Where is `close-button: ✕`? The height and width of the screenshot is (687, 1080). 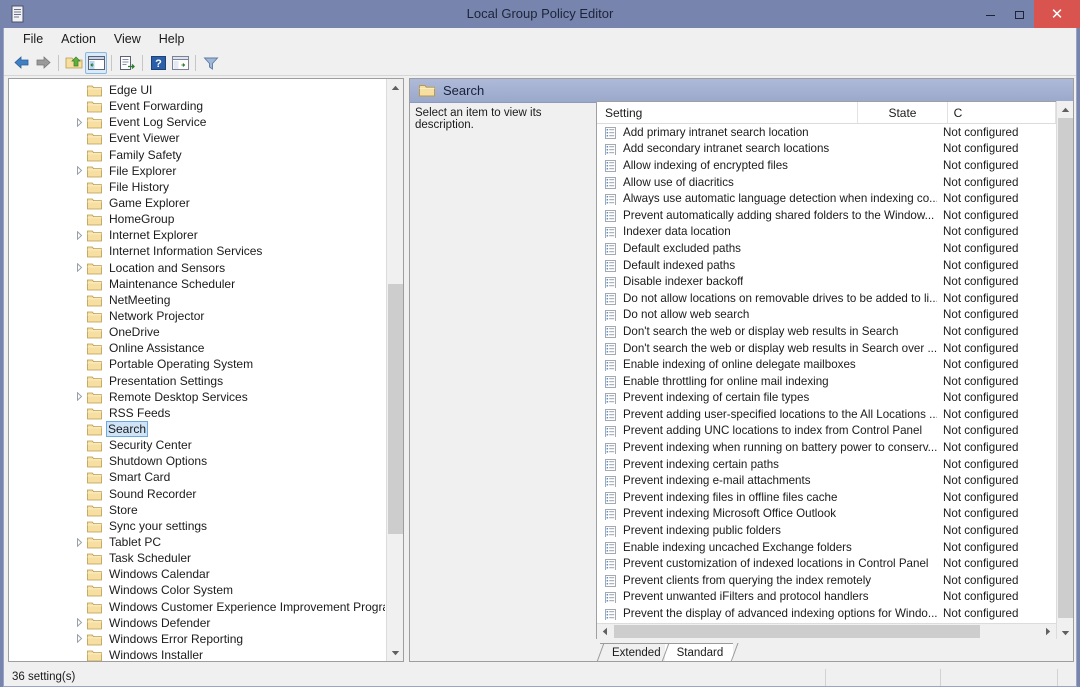 close-button: ✕ is located at coordinates (1057, 14).